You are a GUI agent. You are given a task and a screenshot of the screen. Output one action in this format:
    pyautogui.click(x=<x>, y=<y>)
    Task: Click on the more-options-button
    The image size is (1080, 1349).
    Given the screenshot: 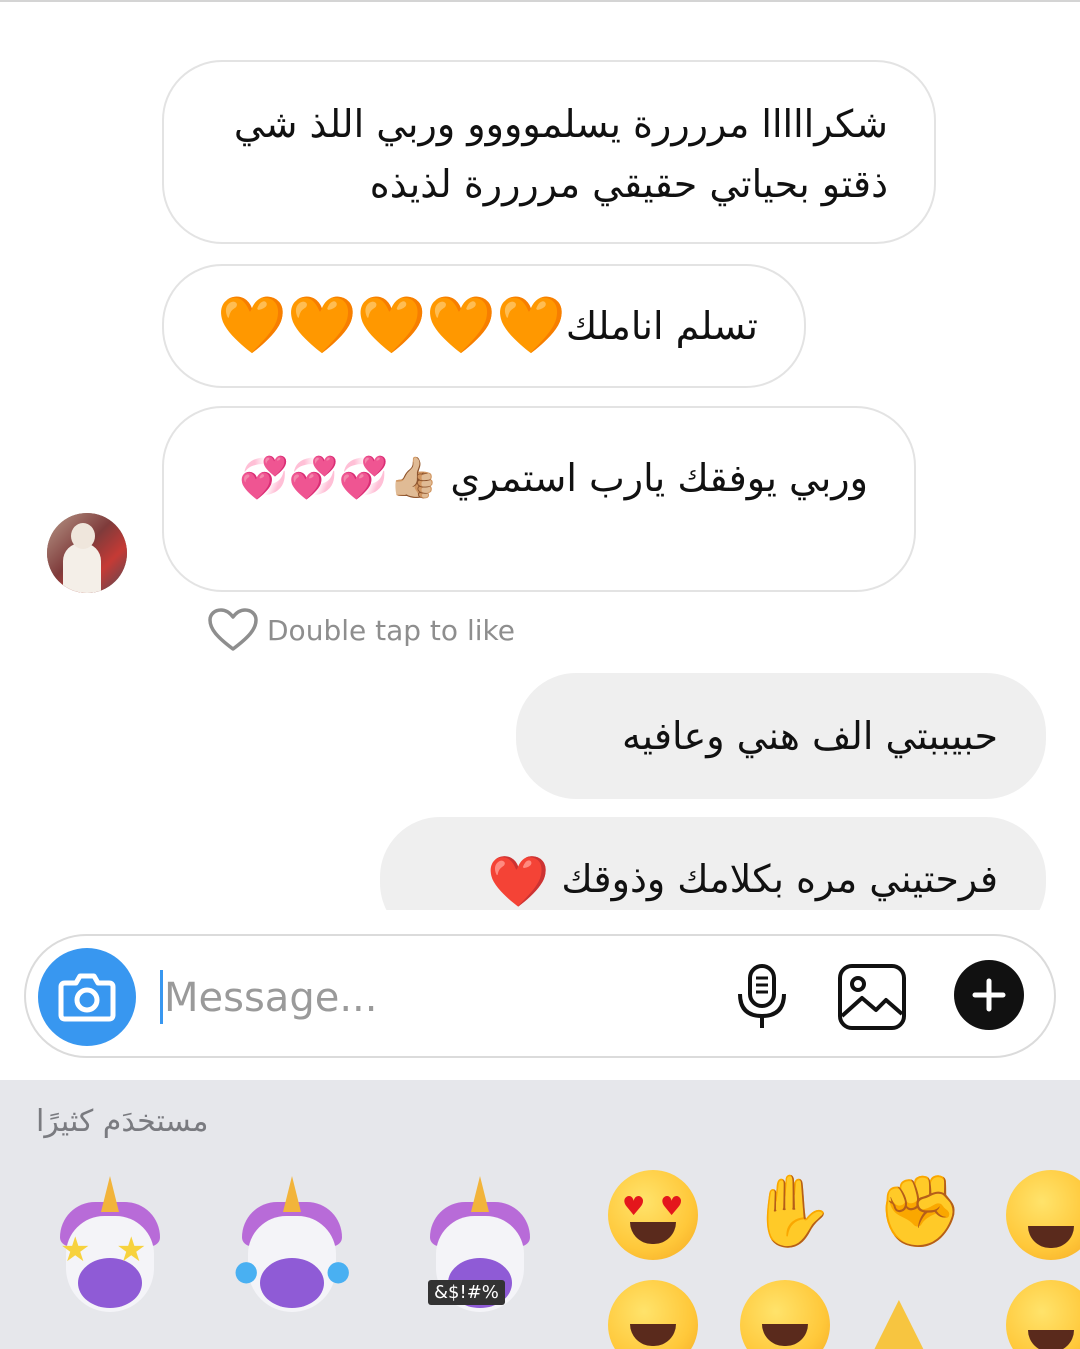 What is the action you would take?
    pyautogui.click(x=989, y=995)
    